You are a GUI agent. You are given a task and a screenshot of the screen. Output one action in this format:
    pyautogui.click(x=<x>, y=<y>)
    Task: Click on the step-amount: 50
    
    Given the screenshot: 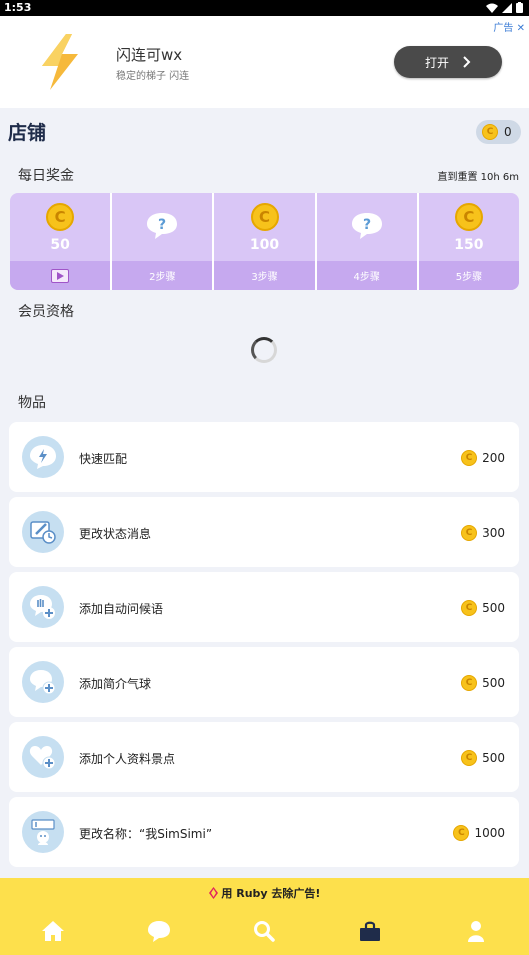 What is the action you would take?
    pyautogui.click(x=60, y=245)
    